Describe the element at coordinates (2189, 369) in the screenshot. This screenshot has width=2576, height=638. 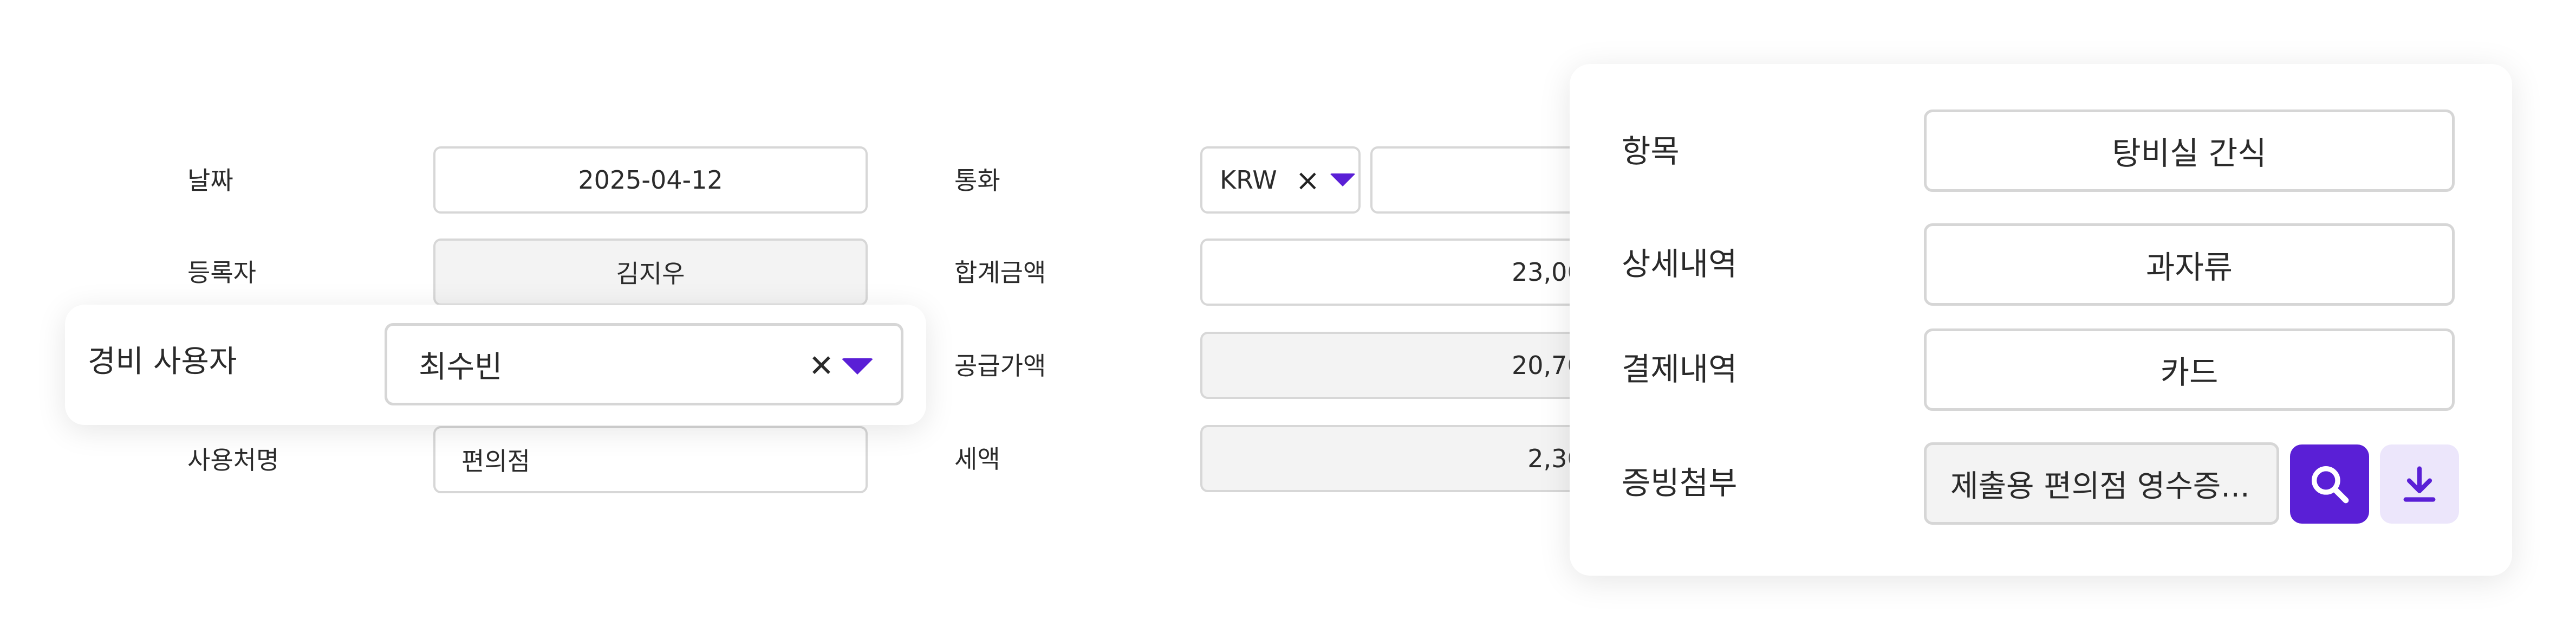
I see `payment-field: 카드` at that location.